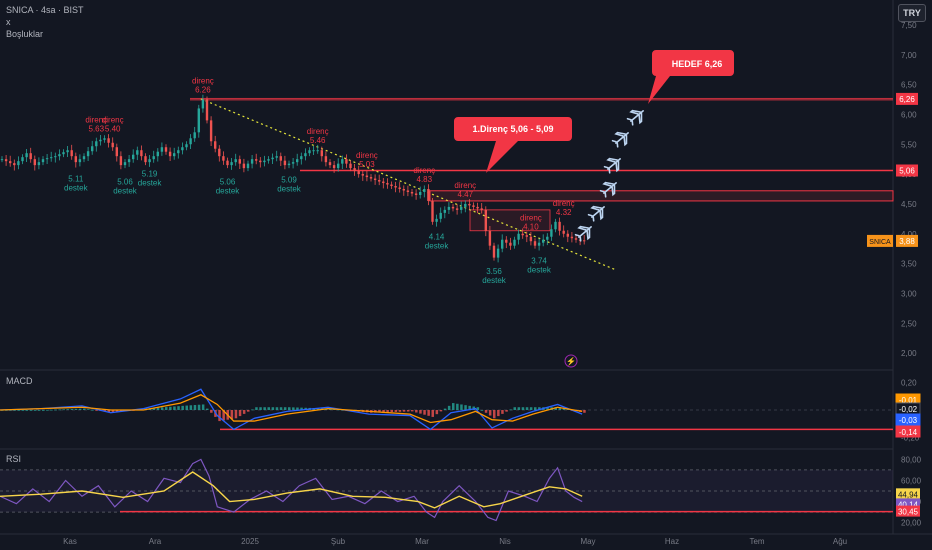 The width and height of the screenshot is (932, 550). I want to click on support-value: 5.11, so click(76, 179).